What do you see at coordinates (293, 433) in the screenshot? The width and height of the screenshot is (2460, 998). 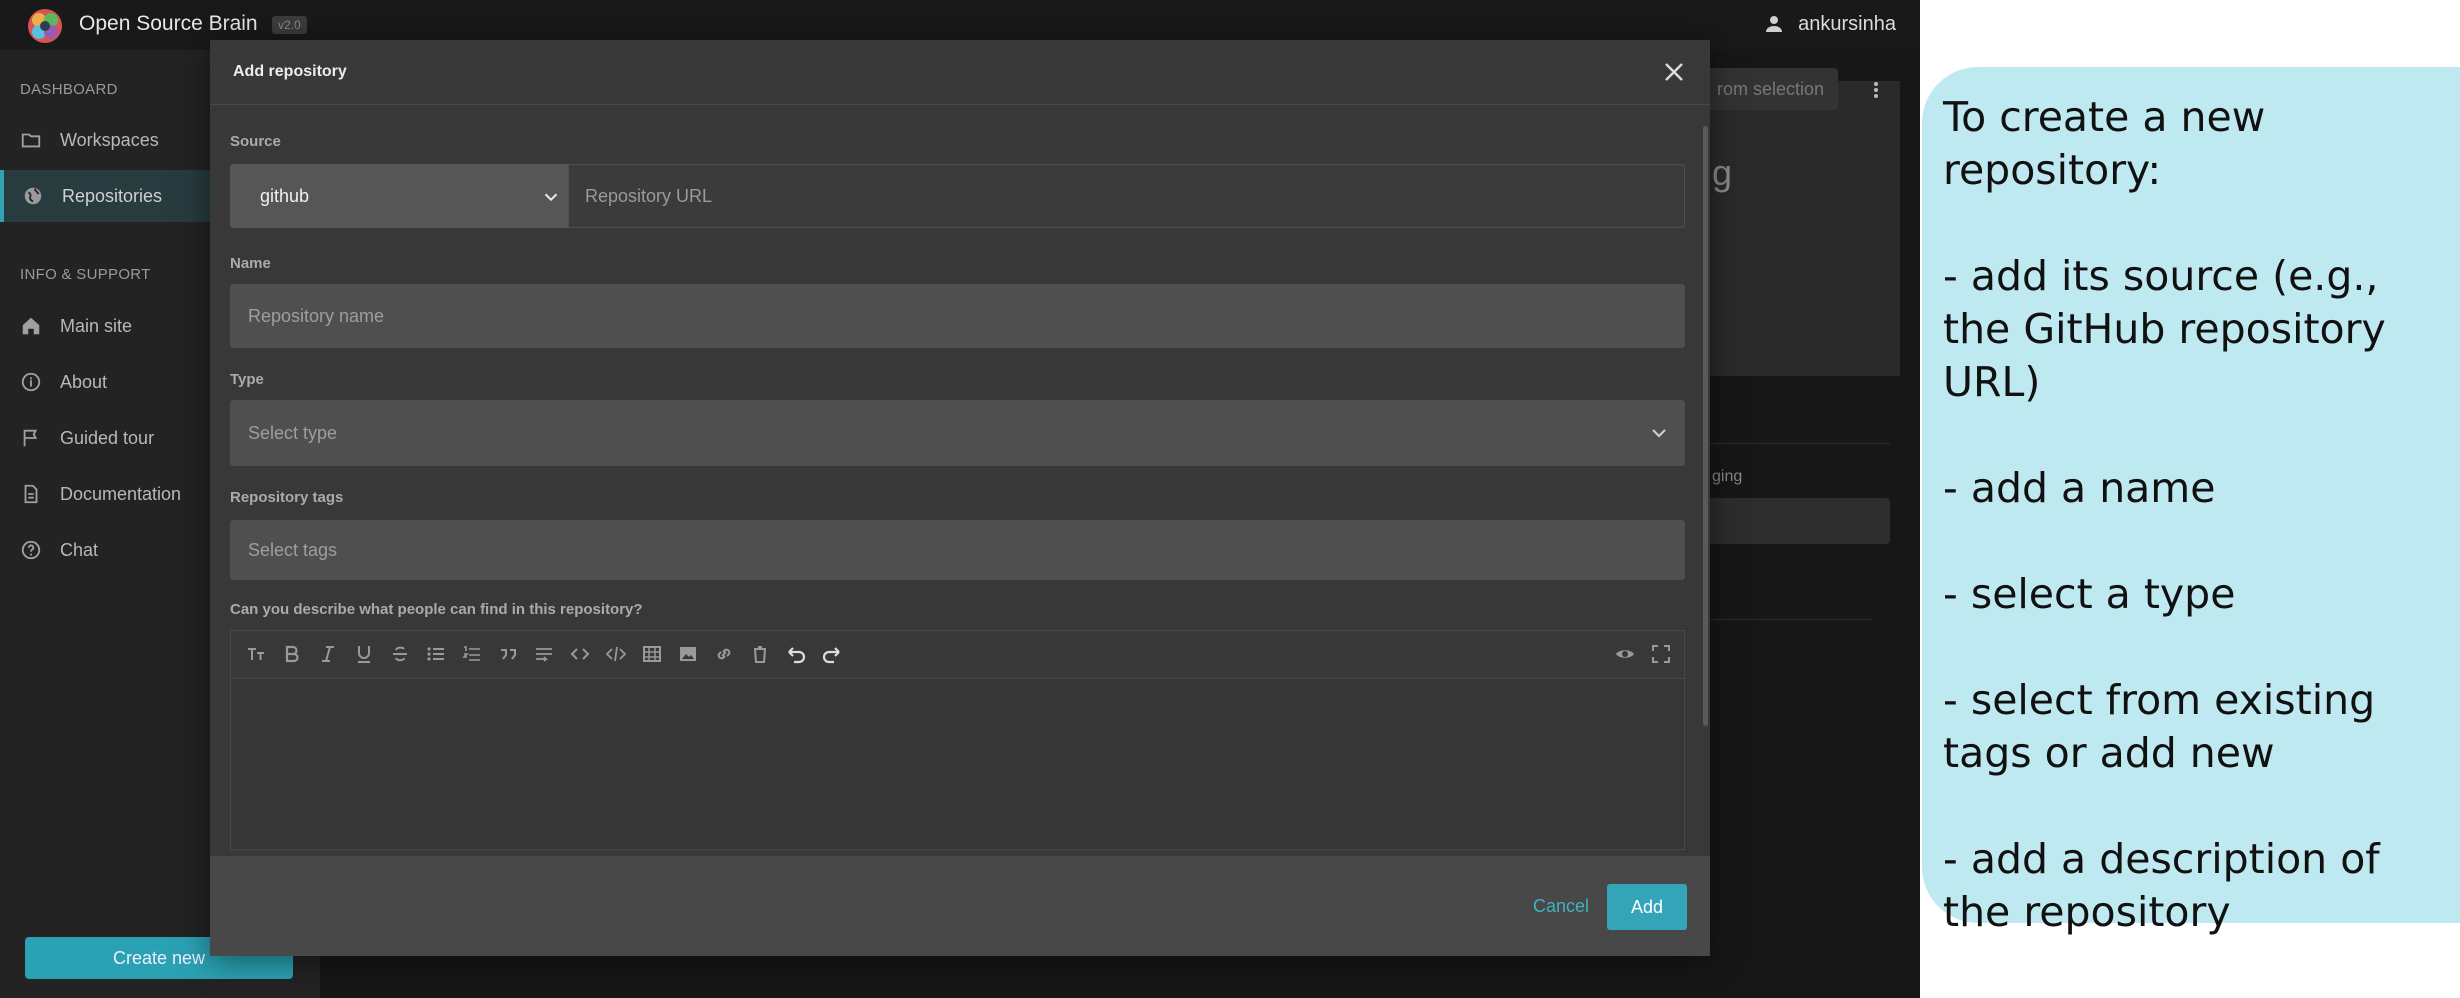 I see `type-placeholder: Select type` at bounding box center [293, 433].